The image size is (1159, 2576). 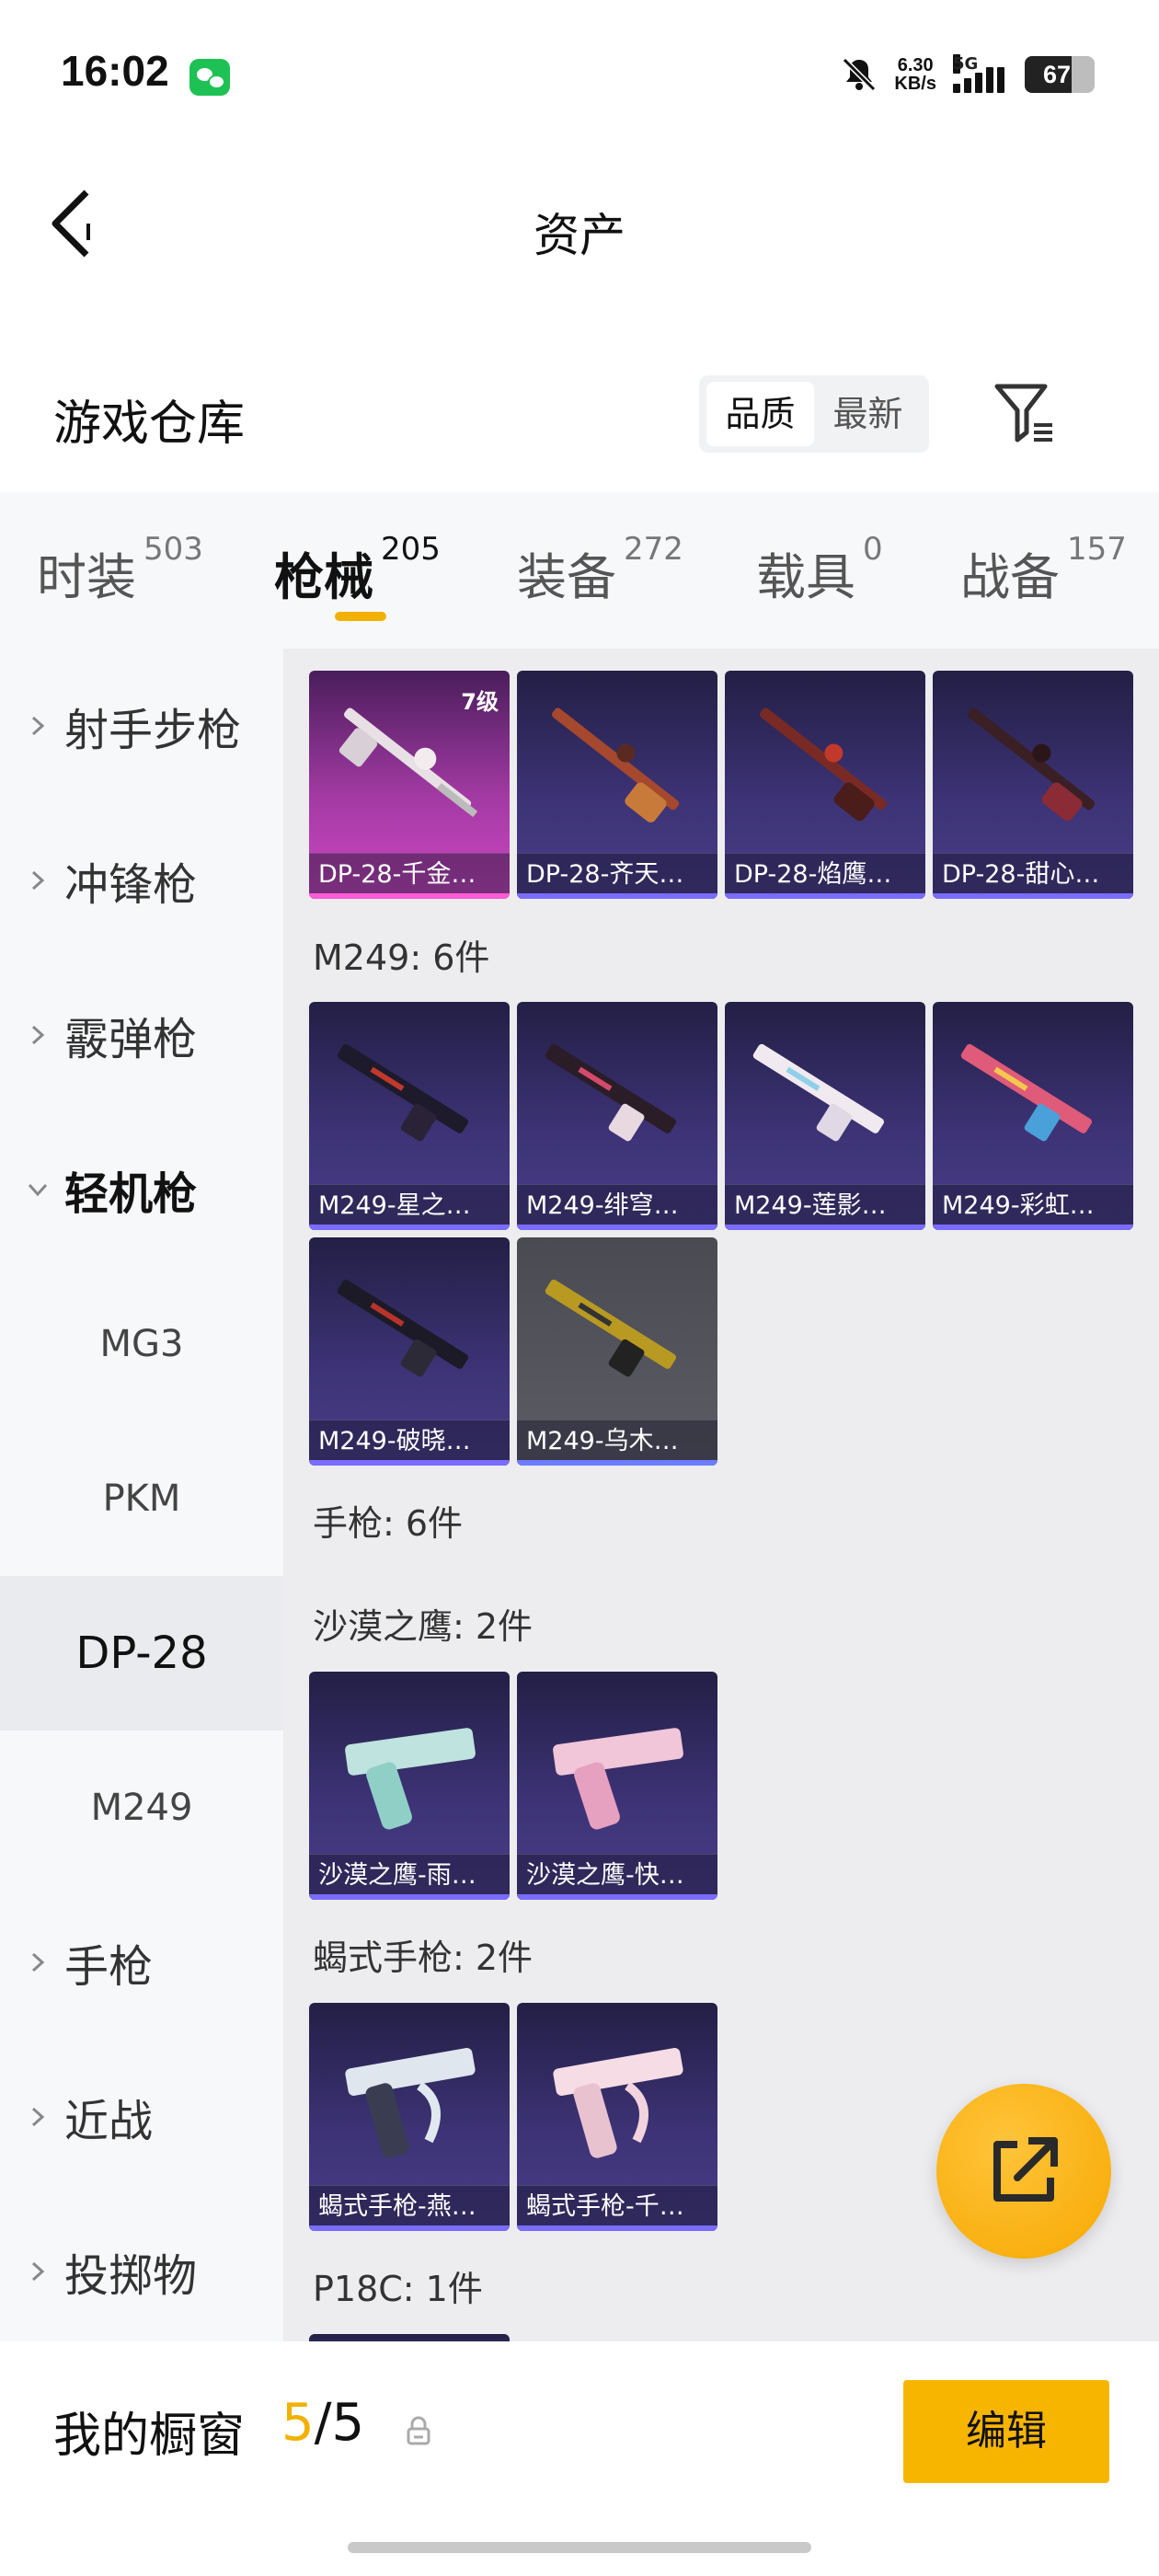 What do you see at coordinates (915, 84) in the screenshot?
I see `net-speed-unit: KB/s` at bounding box center [915, 84].